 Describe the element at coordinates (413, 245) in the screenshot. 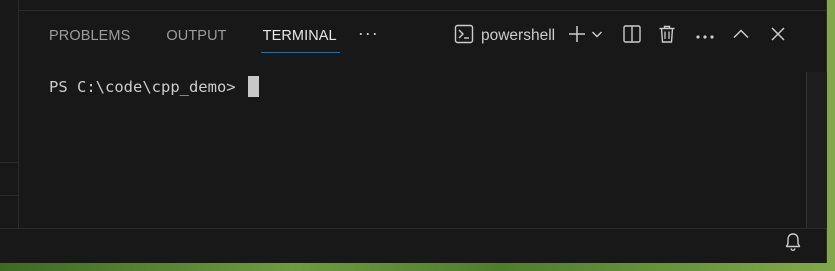

I see `status-bar` at that location.